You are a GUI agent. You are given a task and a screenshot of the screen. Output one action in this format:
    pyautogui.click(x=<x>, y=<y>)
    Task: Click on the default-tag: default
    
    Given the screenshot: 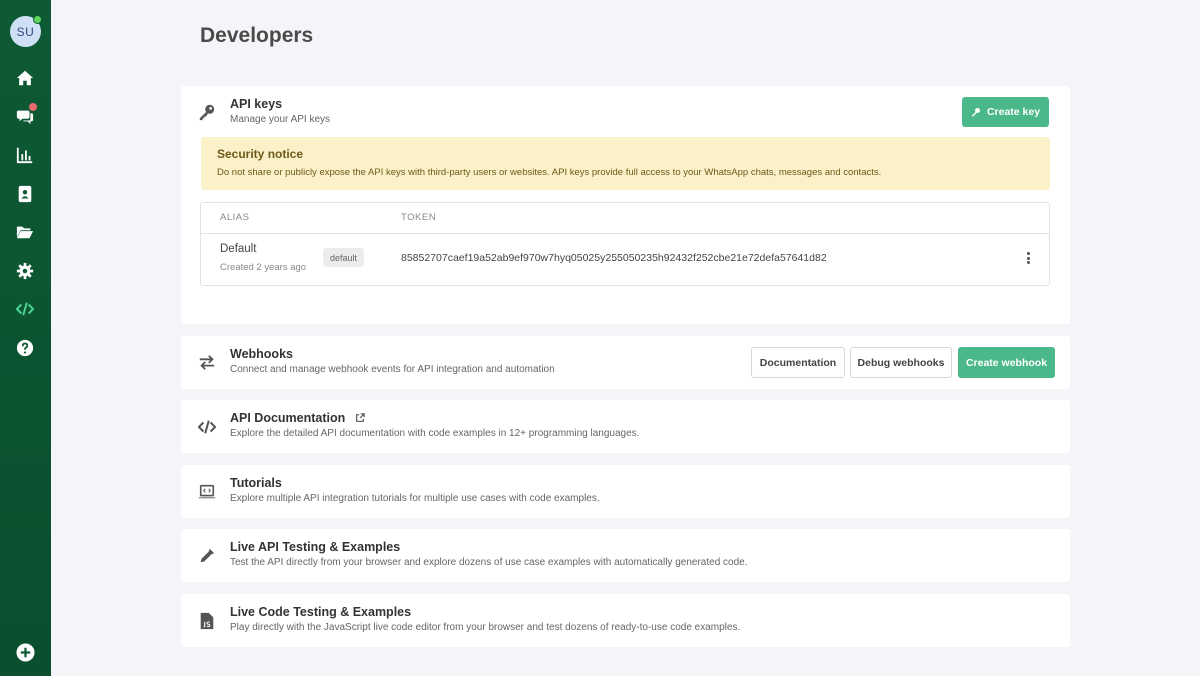 What is the action you would take?
    pyautogui.click(x=343, y=257)
    